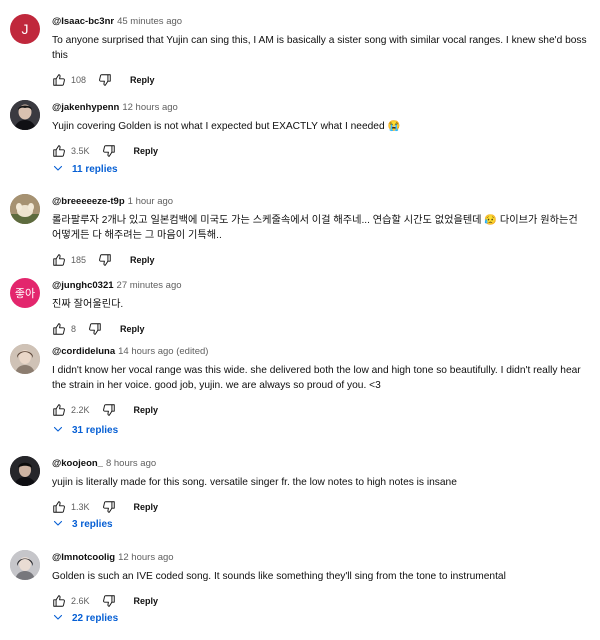 The image size is (600, 640). I want to click on comment-actions: 1.3K Reply, so click(320, 507).